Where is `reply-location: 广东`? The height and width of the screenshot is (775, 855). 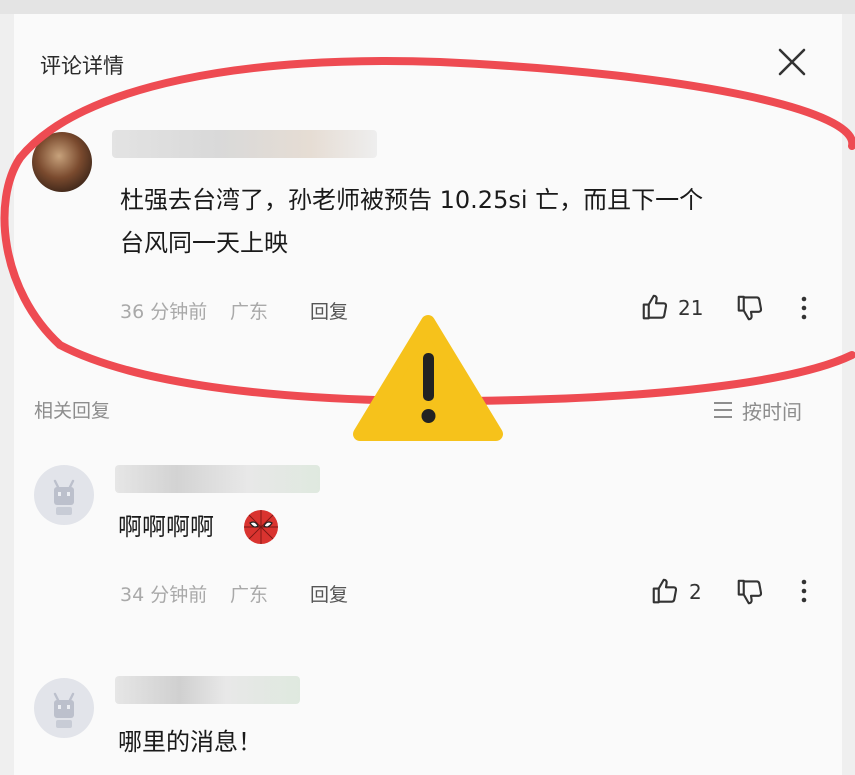 reply-location: 广东 is located at coordinates (249, 595).